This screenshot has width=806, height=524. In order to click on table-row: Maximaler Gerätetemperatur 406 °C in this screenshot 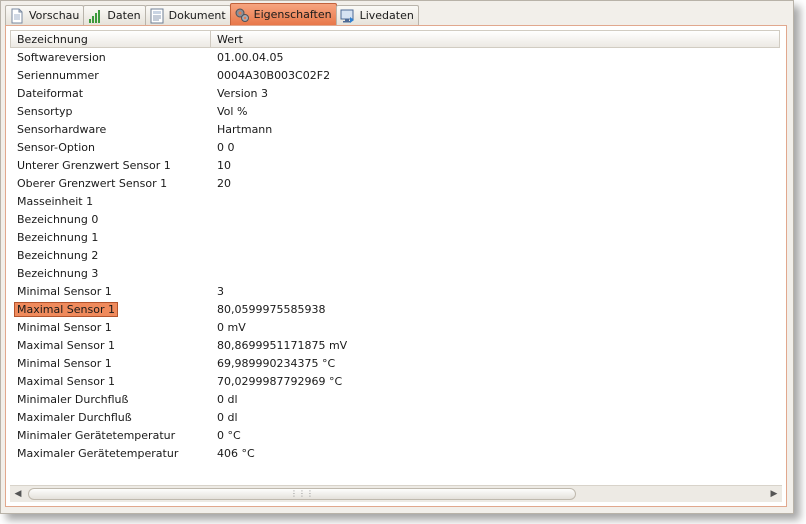, I will do `click(395, 453)`.